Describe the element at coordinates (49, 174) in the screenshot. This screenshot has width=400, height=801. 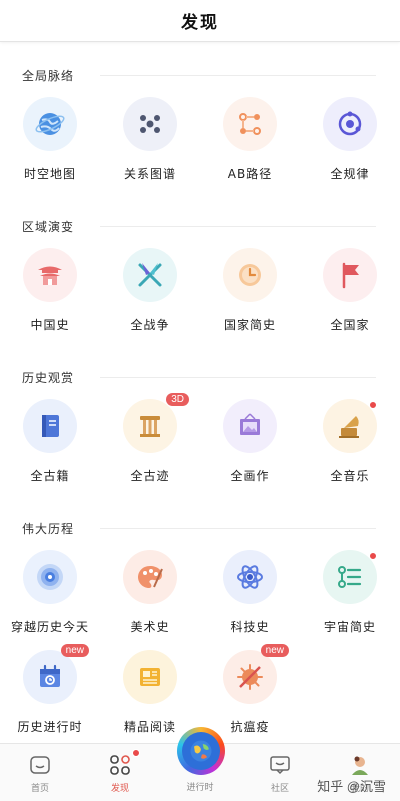
I see `tile-label: 时空地图` at that location.